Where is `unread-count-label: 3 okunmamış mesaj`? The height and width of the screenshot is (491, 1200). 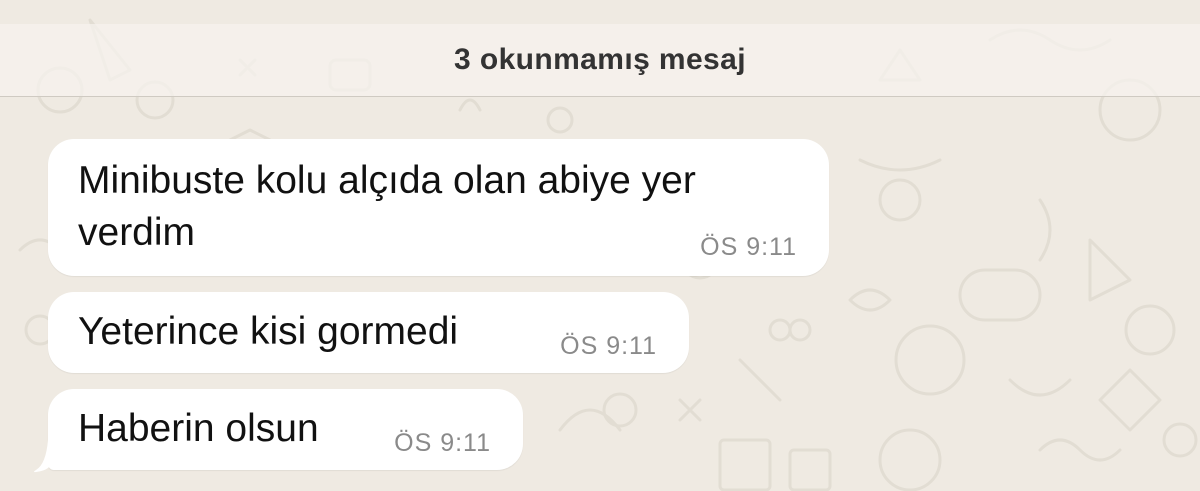
unread-count-label: 3 okunmamış mesaj is located at coordinates (600, 59).